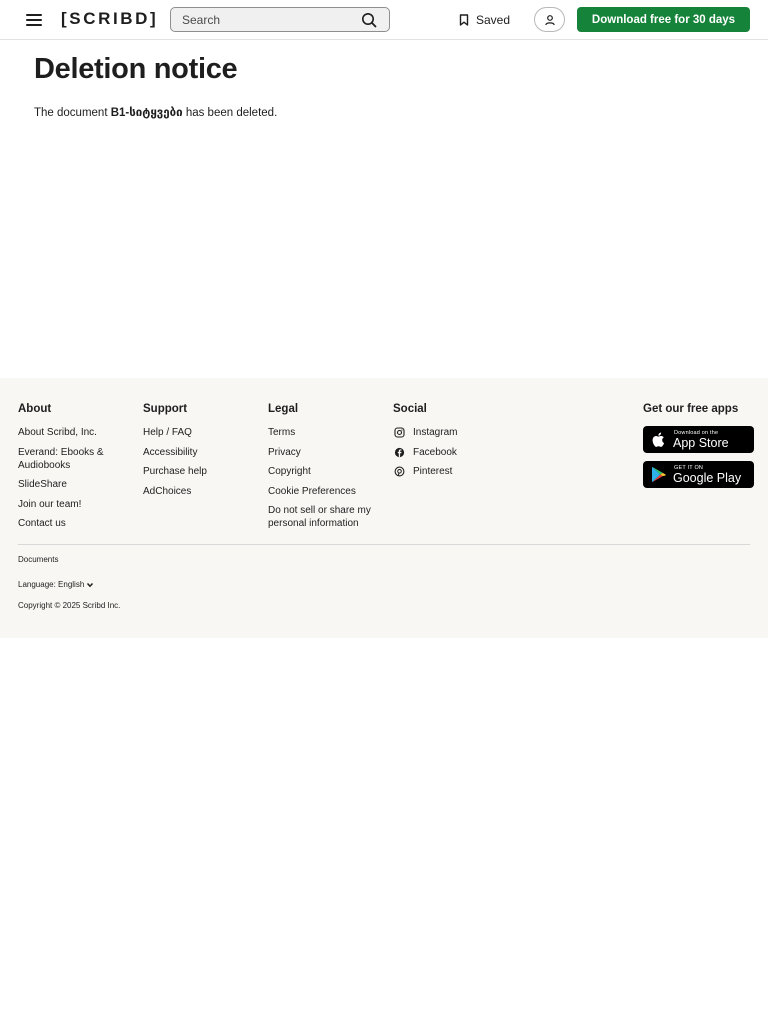 The height and width of the screenshot is (1024, 768). Describe the element at coordinates (51, 584) in the screenshot. I see `language-label: Language: English` at that location.